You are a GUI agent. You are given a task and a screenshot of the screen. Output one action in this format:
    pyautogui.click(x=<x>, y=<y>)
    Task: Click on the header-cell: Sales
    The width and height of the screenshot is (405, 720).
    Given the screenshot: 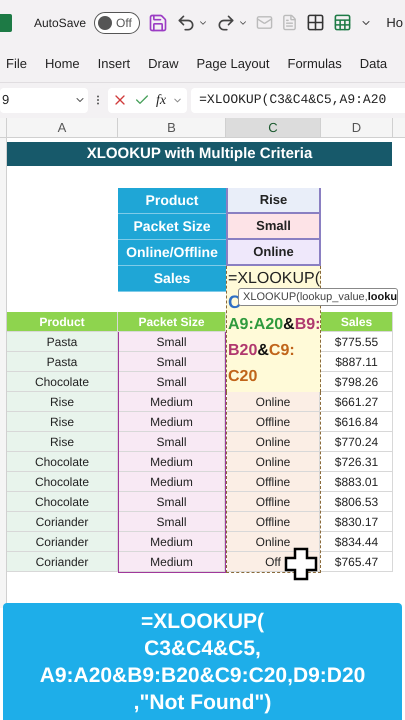 What is the action you would take?
    pyautogui.click(x=357, y=322)
    